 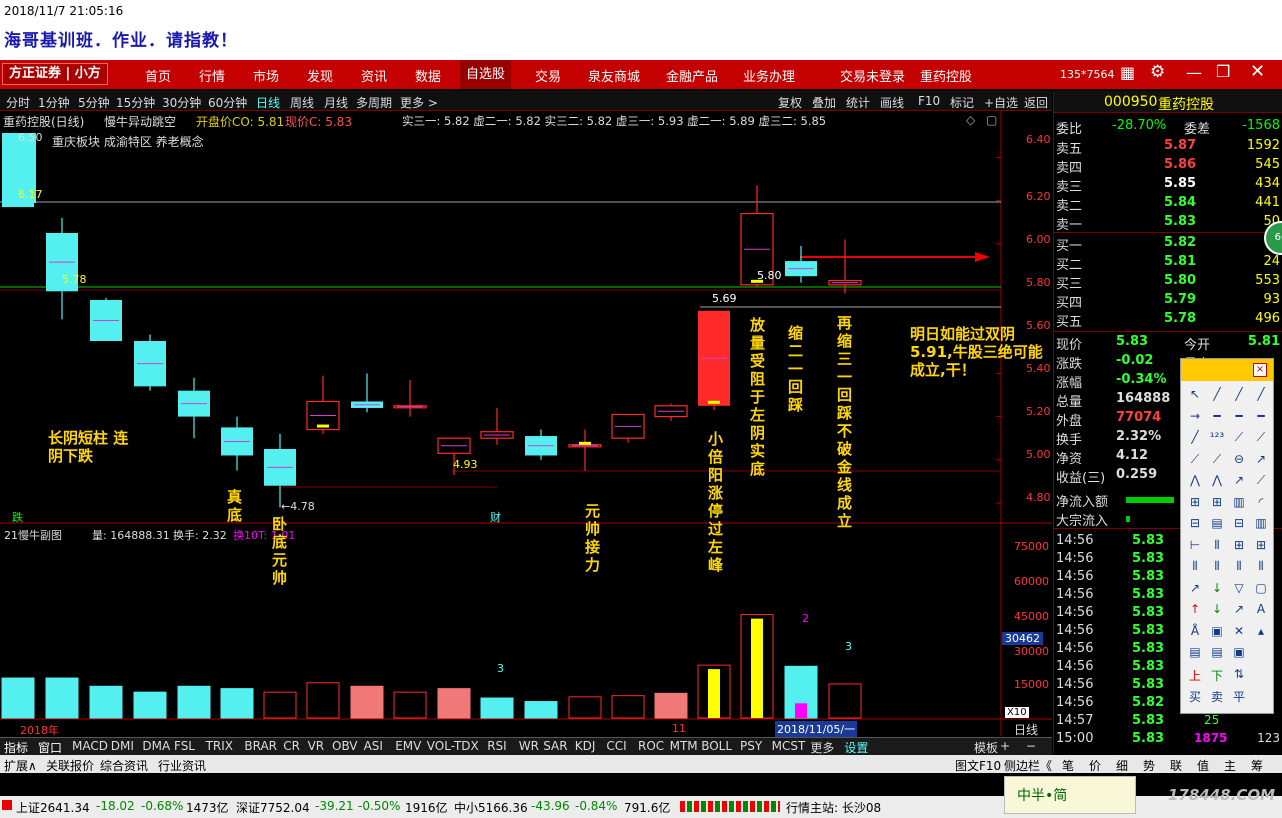 What do you see at coordinates (316, 746) in the screenshot?
I see `indicator-tab: VR` at bounding box center [316, 746].